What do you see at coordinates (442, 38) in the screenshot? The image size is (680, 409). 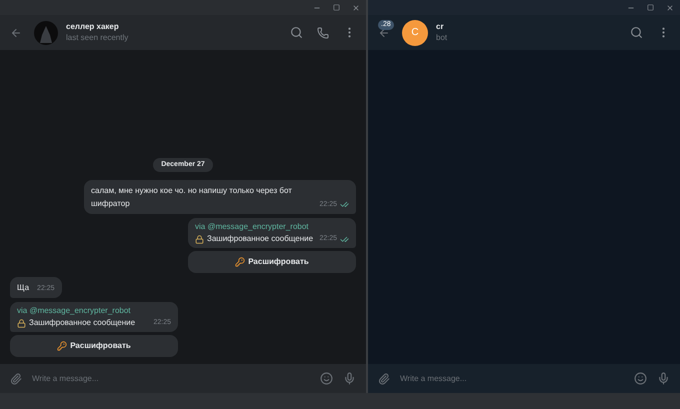 I see `chat-status: bot` at bounding box center [442, 38].